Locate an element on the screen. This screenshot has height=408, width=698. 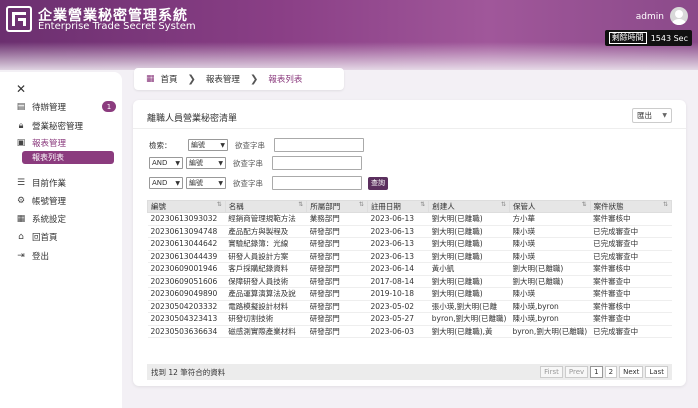
export-label: 匯出 is located at coordinates (644, 115).